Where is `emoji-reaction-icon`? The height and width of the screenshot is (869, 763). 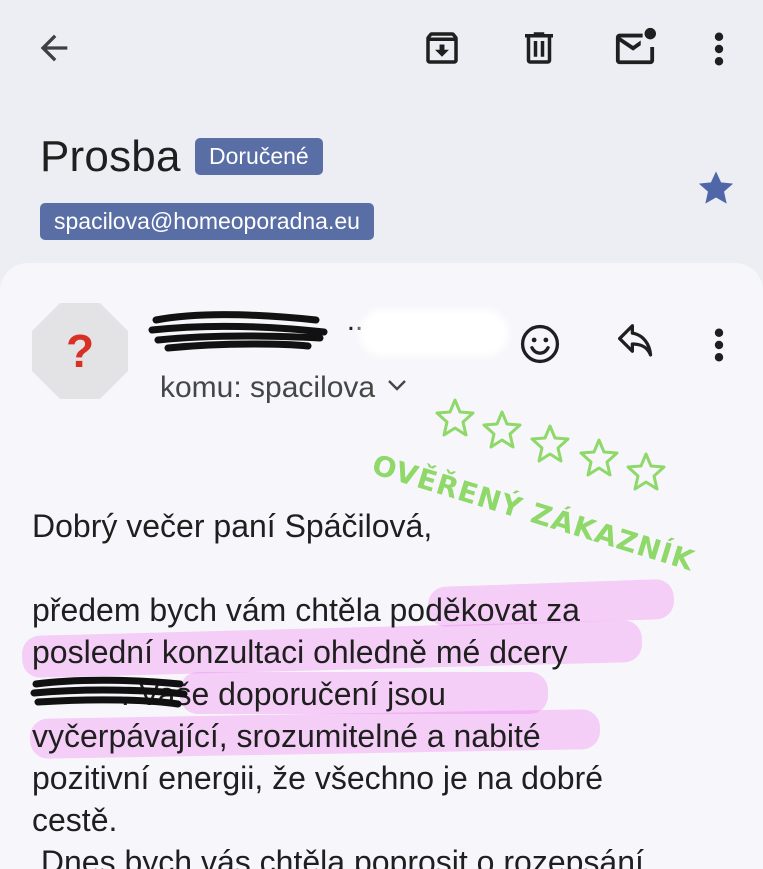 emoji-reaction-icon is located at coordinates (540, 344).